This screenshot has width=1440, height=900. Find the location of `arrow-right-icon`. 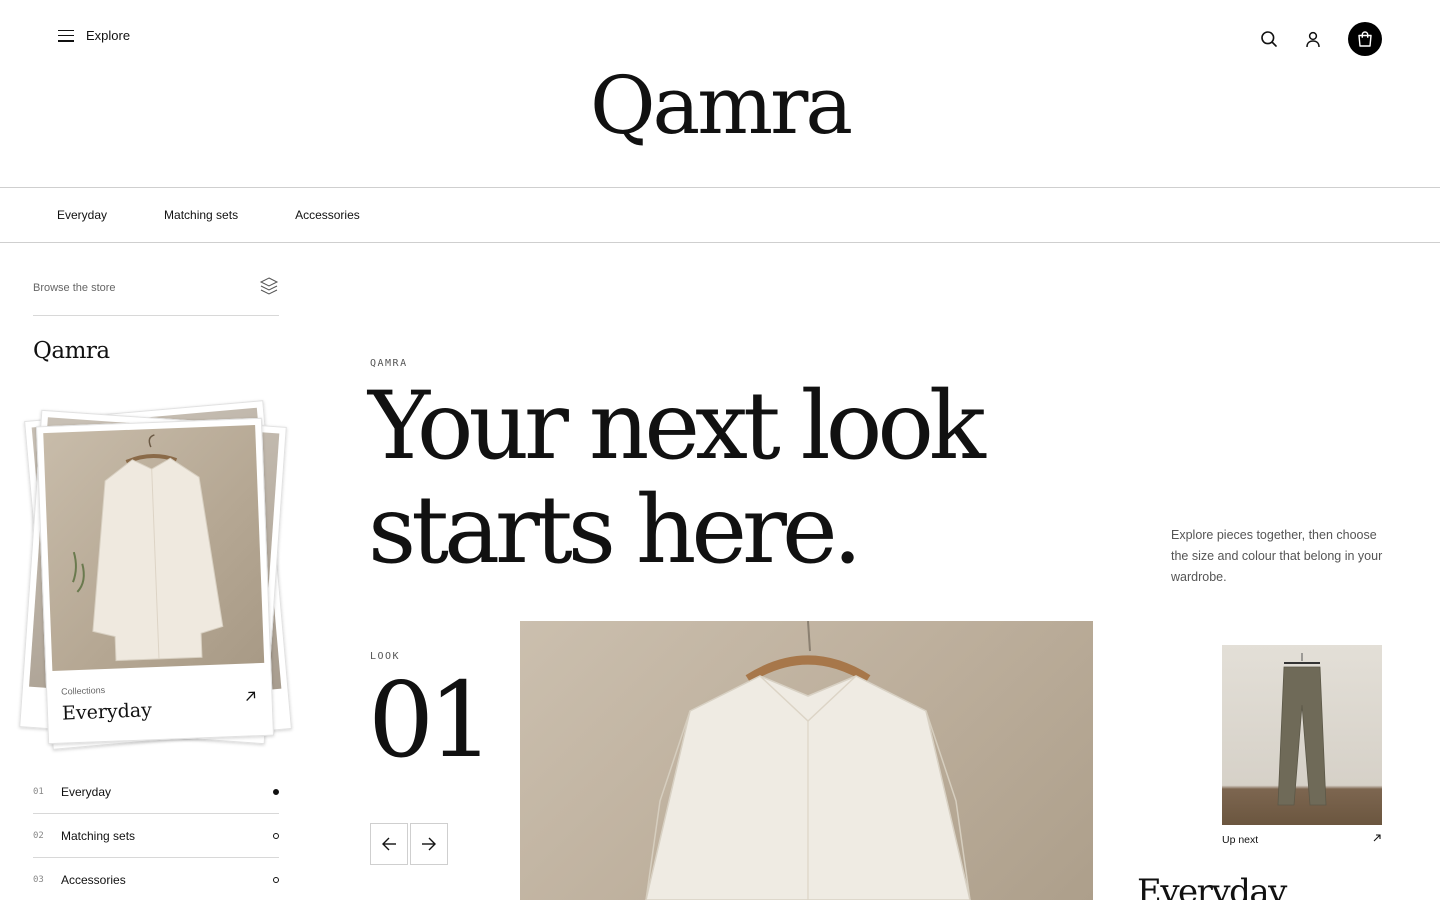

arrow-right-icon is located at coordinates (429, 844).